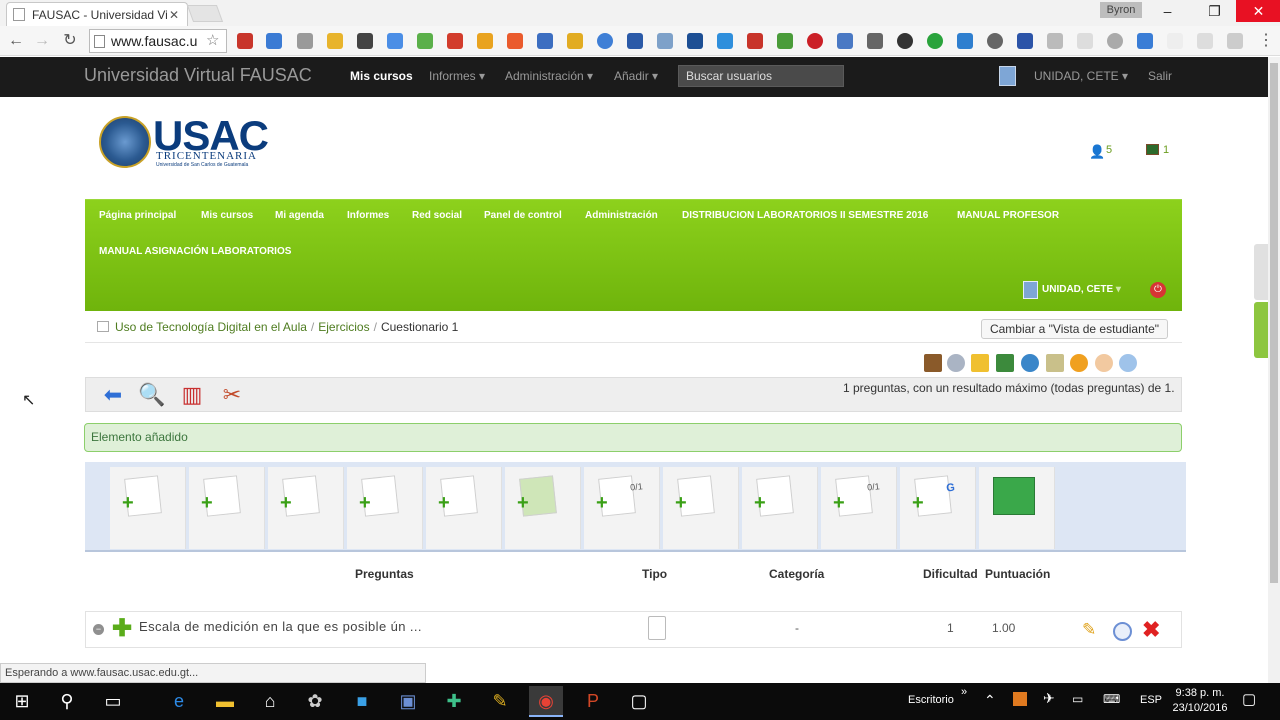  Describe the element at coordinates (1079, 363) in the screenshot. I see `bell-icon` at that location.